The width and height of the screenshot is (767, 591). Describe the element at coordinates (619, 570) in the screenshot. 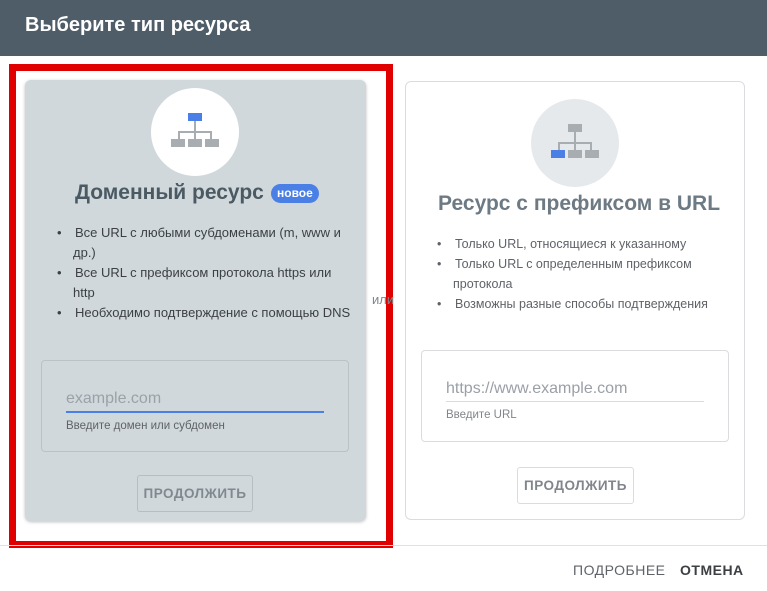

I see `learn-more-button: ПОДРОБНЕЕ` at that location.